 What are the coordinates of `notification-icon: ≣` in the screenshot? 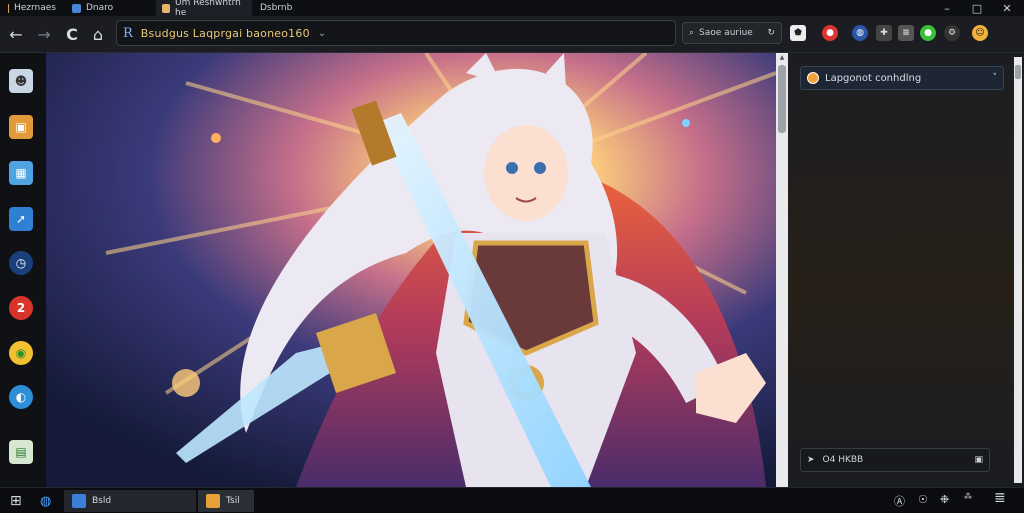 It's located at (1000, 498).